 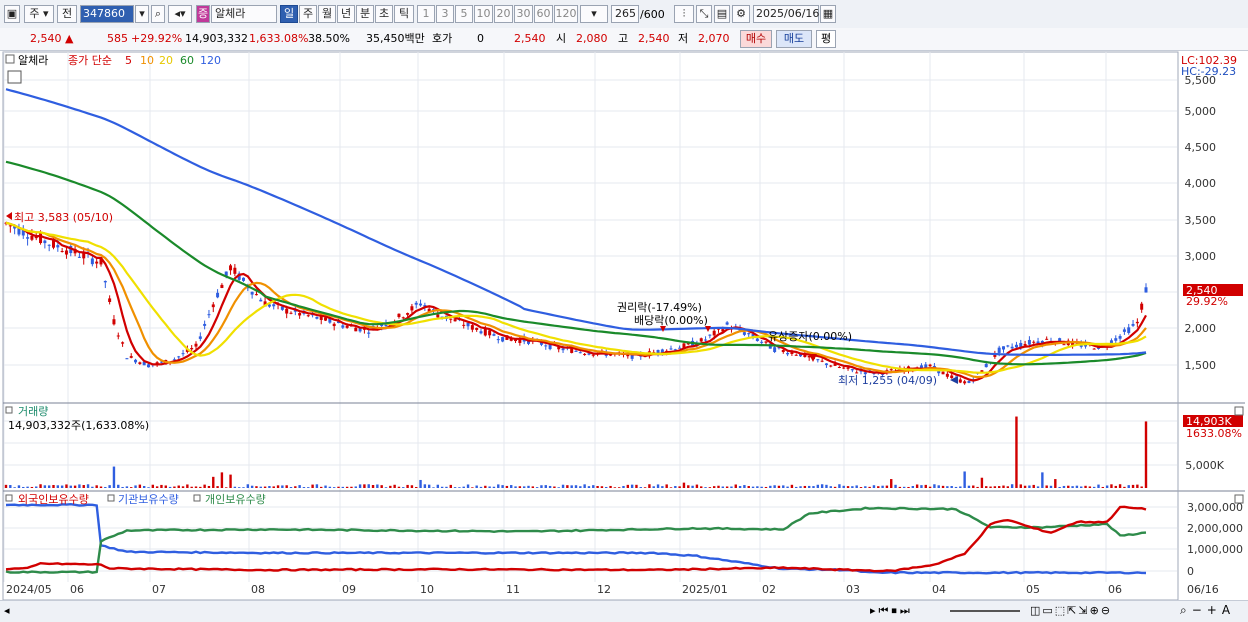 What do you see at coordinates (523, 14) in the screenshot?
I see `interval-30: 30` at bounding box center [523, 14].